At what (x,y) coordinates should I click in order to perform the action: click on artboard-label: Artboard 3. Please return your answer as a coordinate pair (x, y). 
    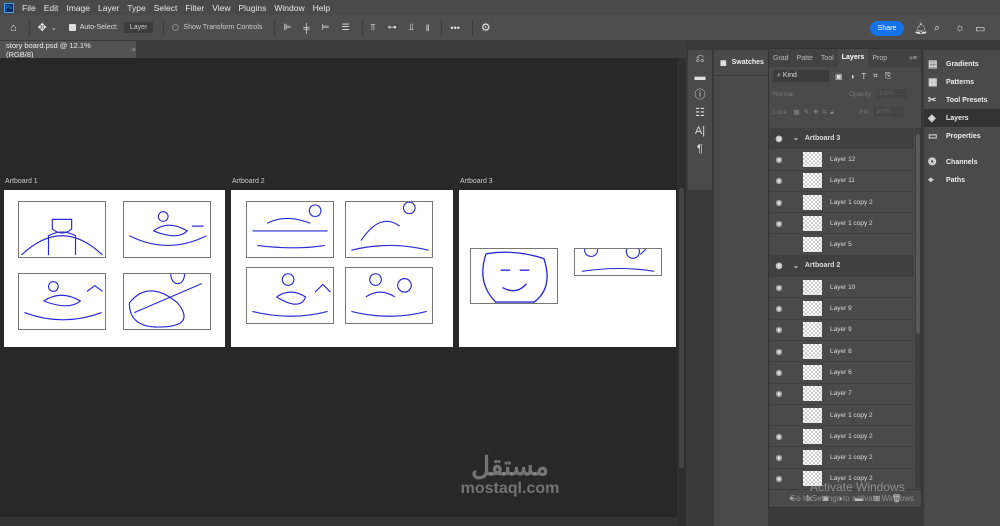
    Looking at the image, I should click on (476, 181).